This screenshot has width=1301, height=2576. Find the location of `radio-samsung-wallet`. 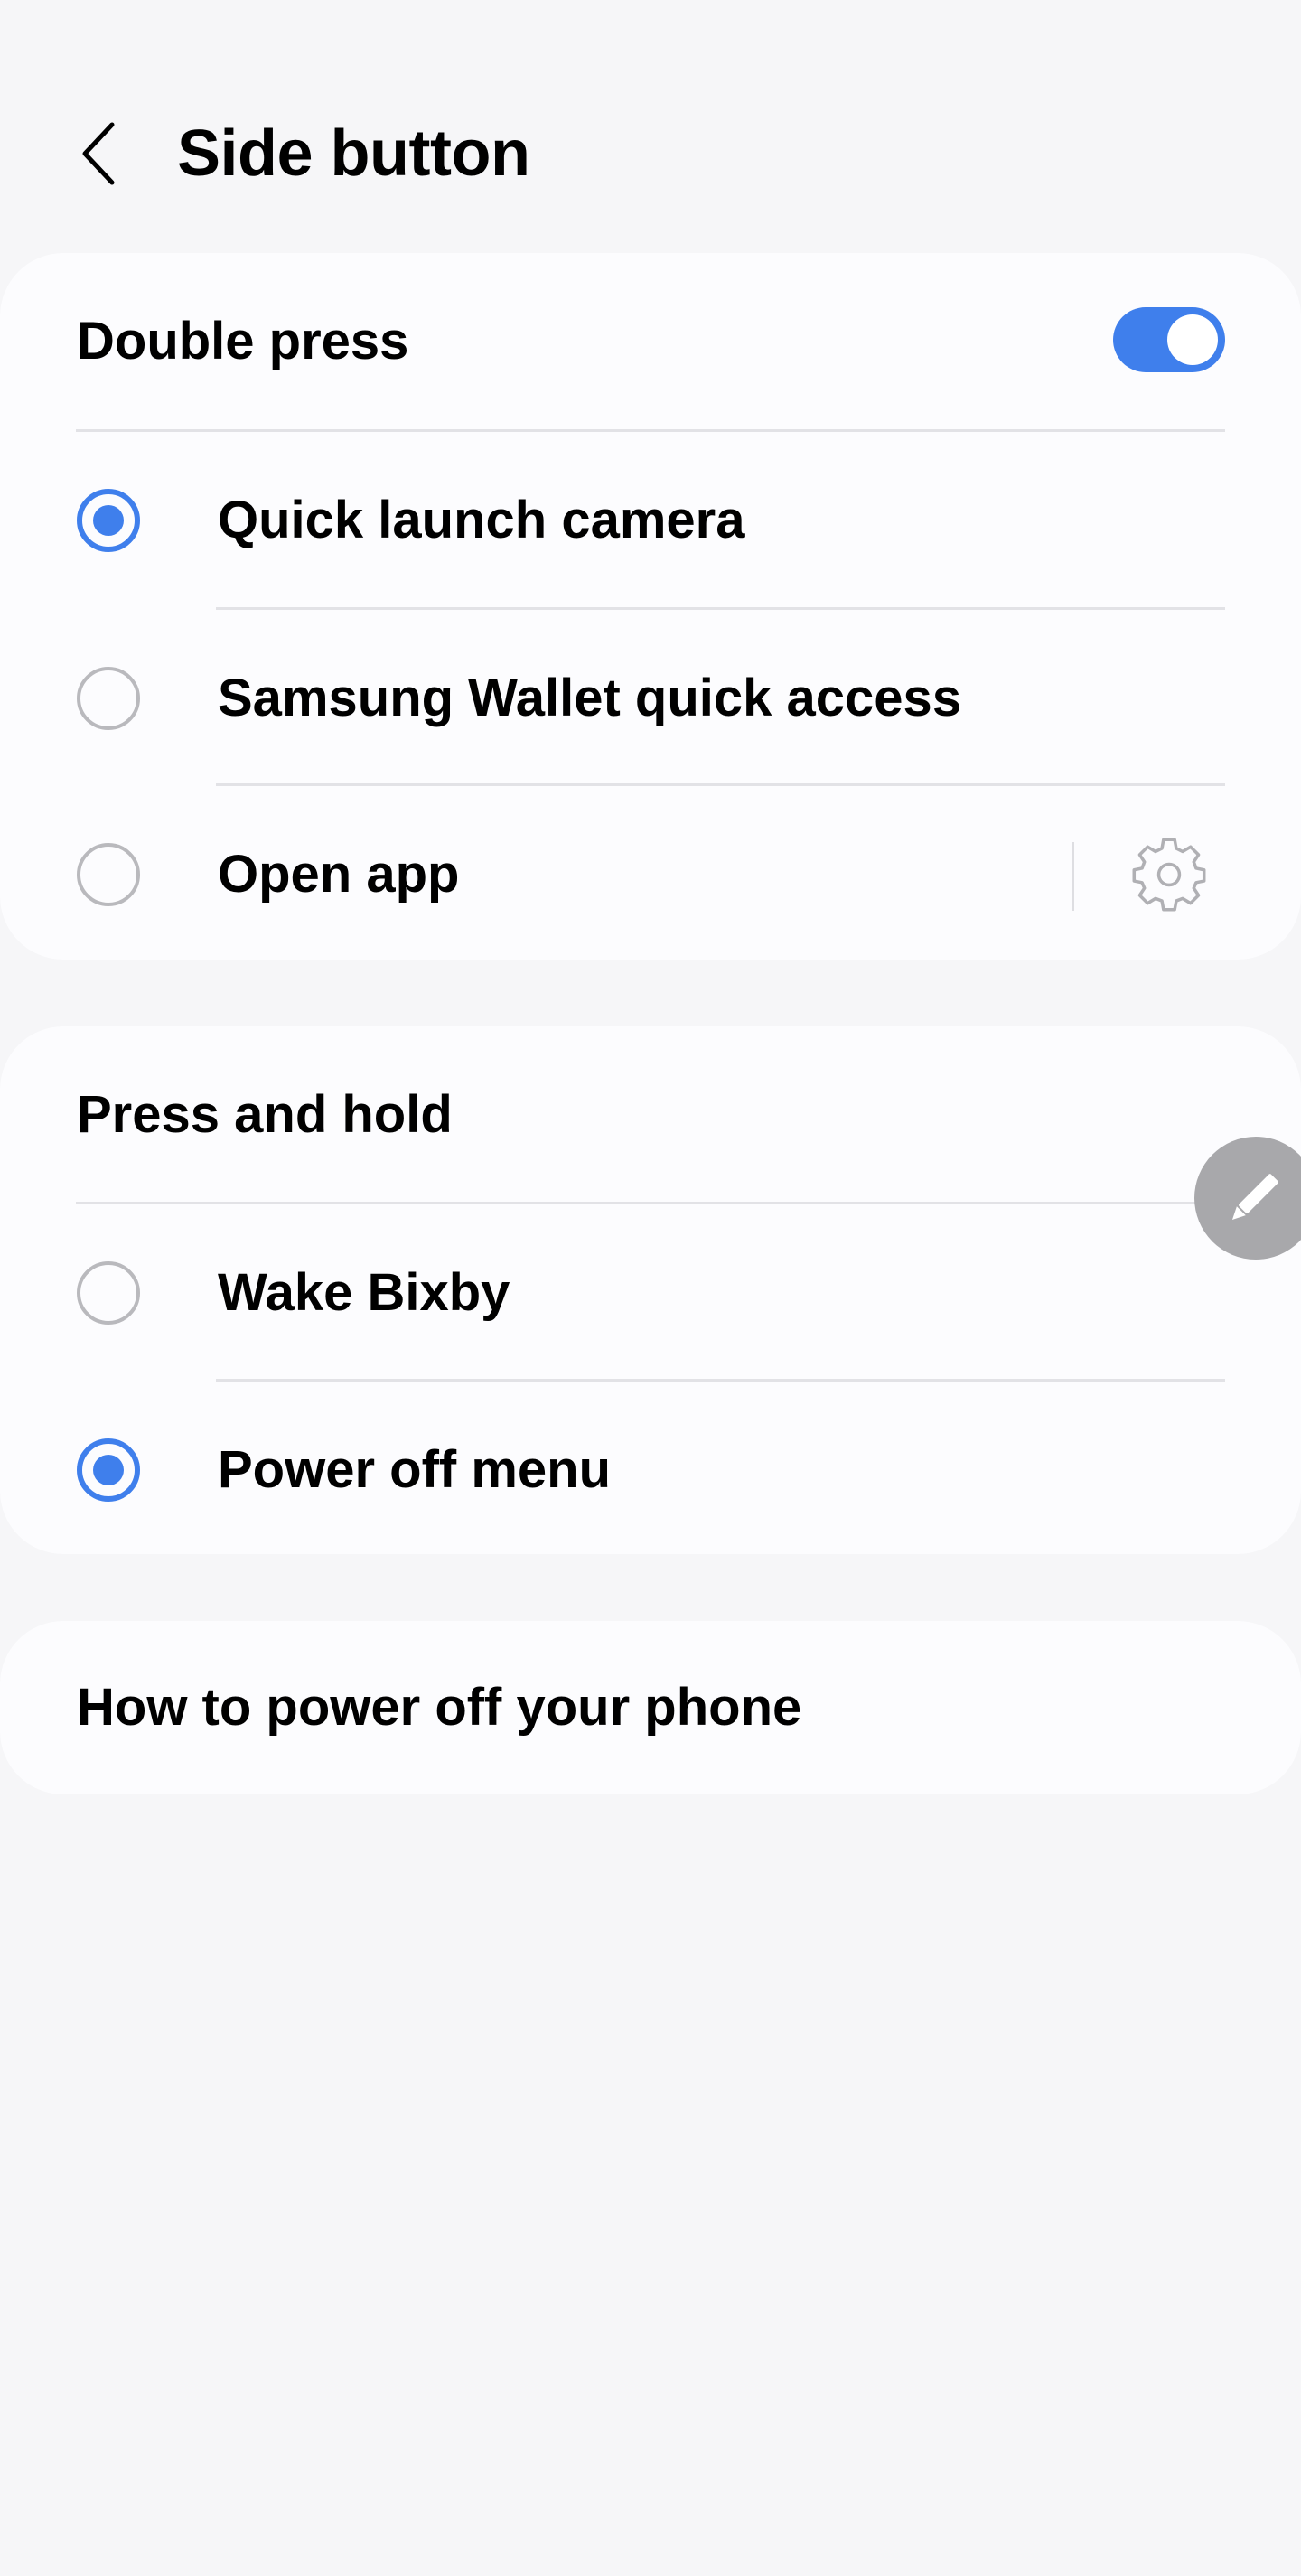

radio-samsung-wallet is located at coordinates (108, 698).